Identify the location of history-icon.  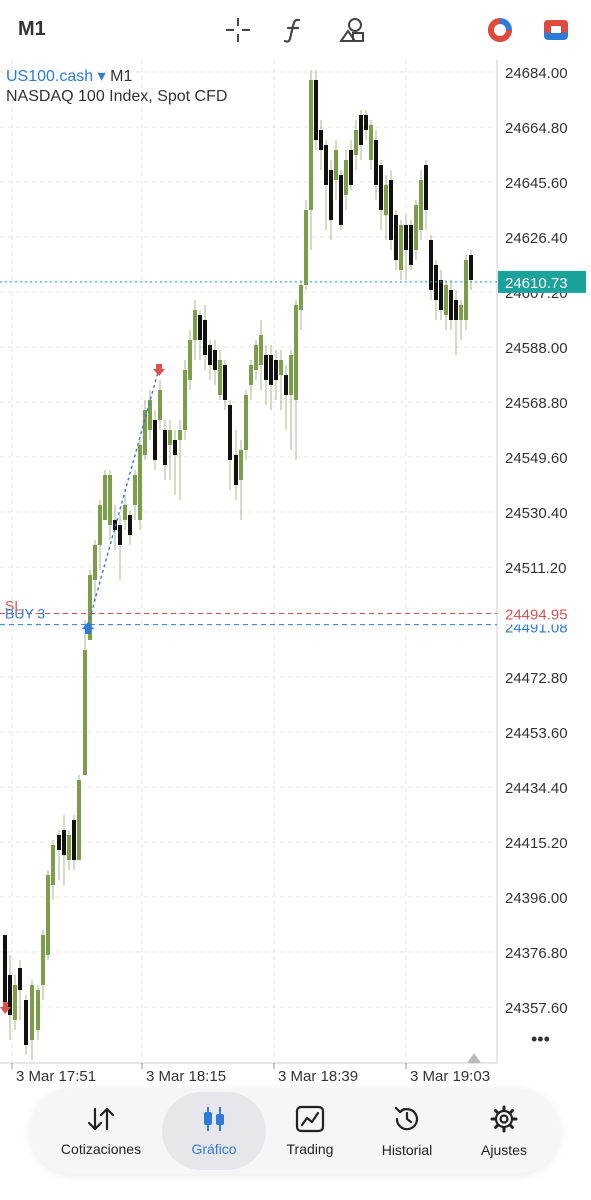
(406, 1118).